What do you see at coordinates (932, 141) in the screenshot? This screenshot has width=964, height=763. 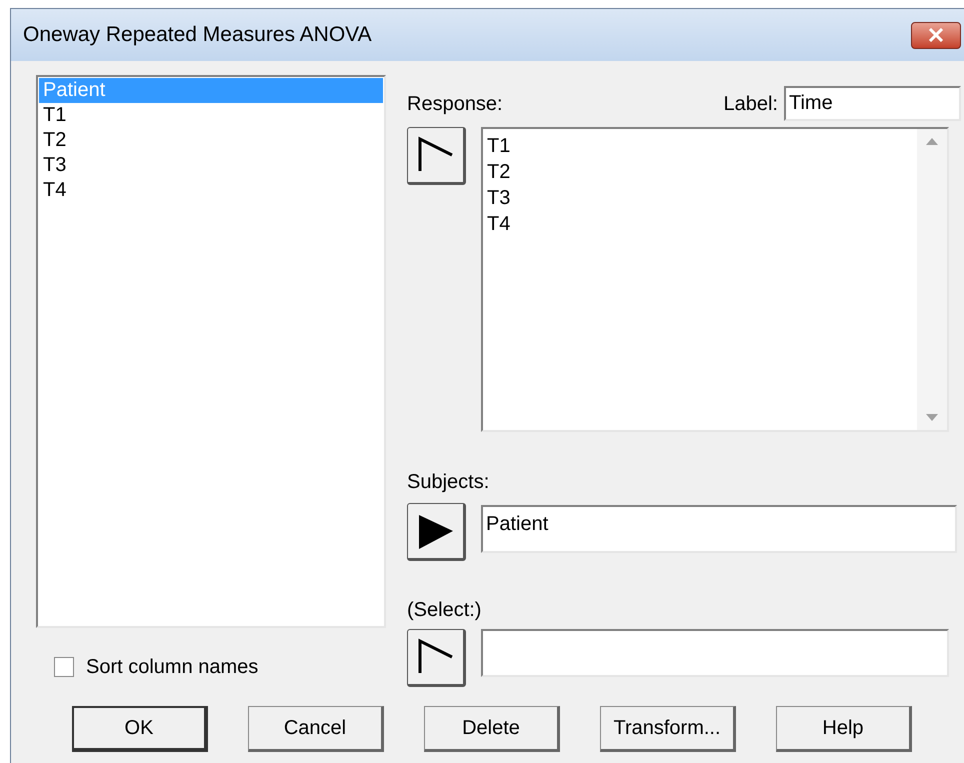 I see `scroll-up-icon` at bounding box center [932, 141].